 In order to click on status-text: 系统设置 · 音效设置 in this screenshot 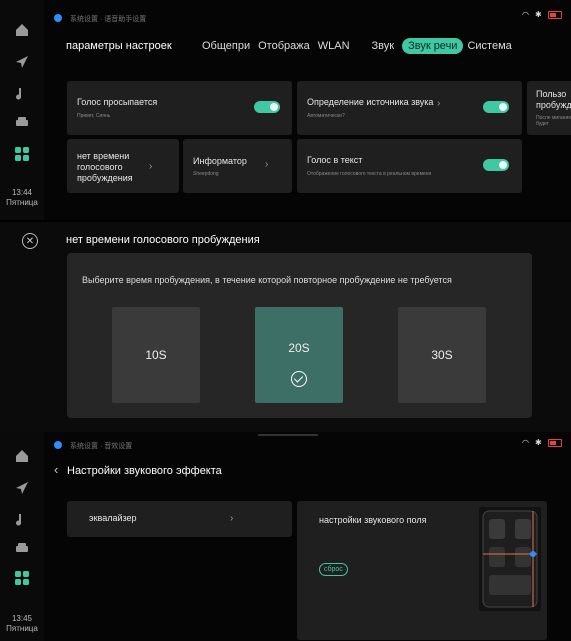, I will do `click(101, 446)`.